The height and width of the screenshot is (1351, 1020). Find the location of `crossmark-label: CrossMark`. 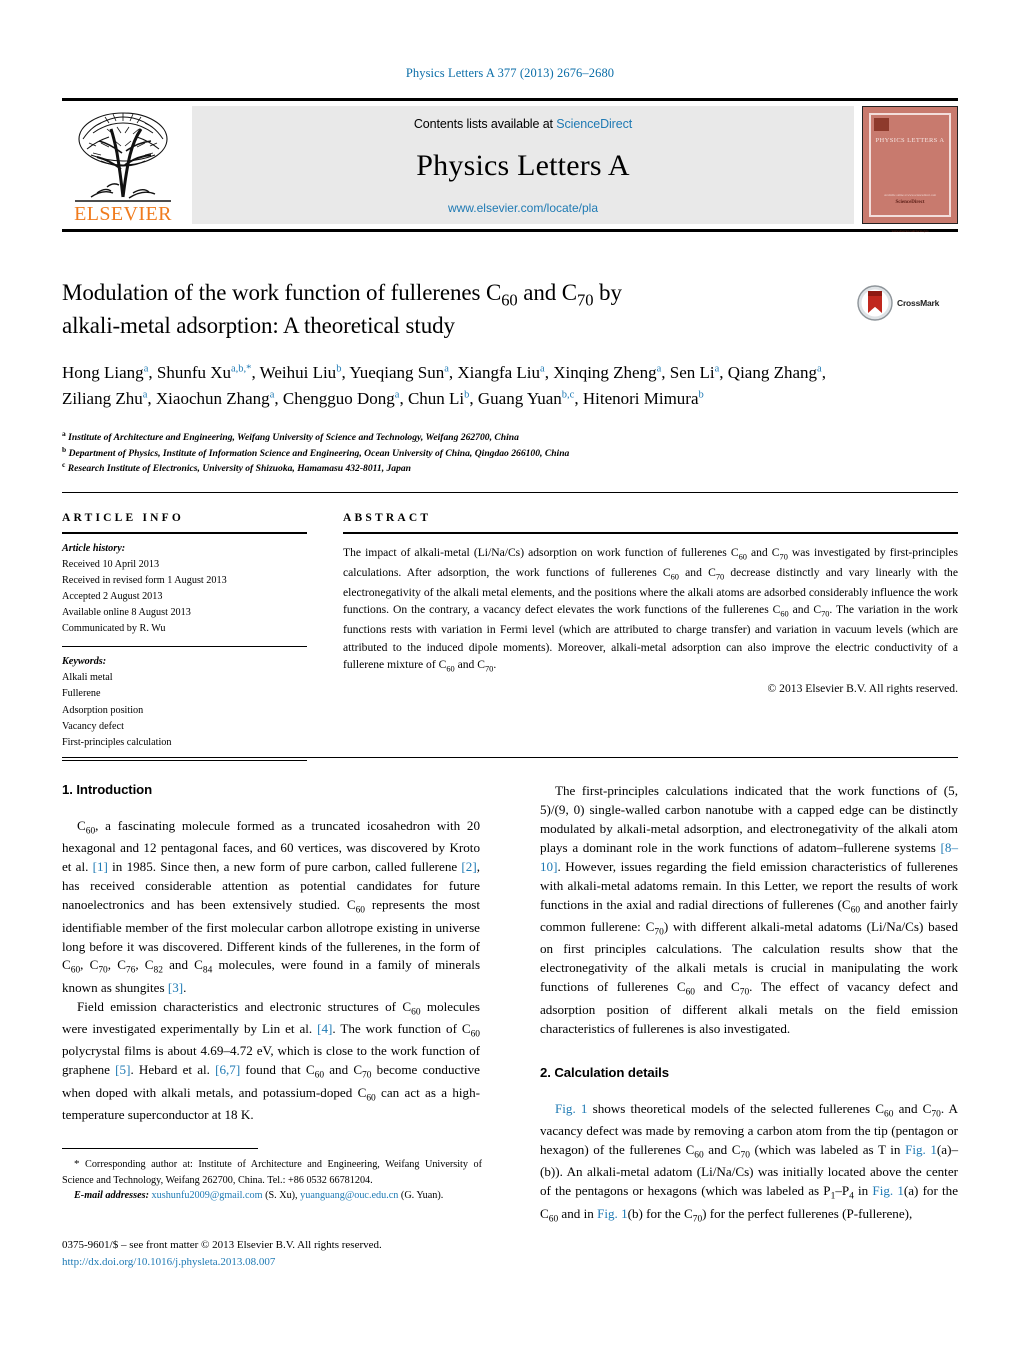

crossmark-label: CrossMark is located at coordinates (918, 303).